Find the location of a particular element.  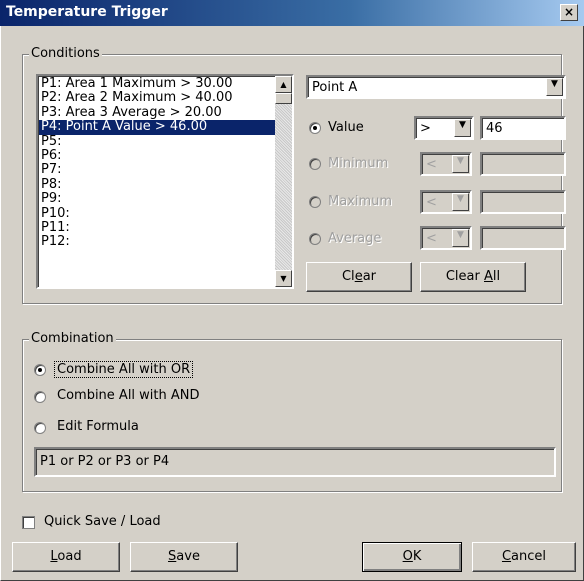

combine-and-label: Combine All with AND is located at coordinates (128, 395).